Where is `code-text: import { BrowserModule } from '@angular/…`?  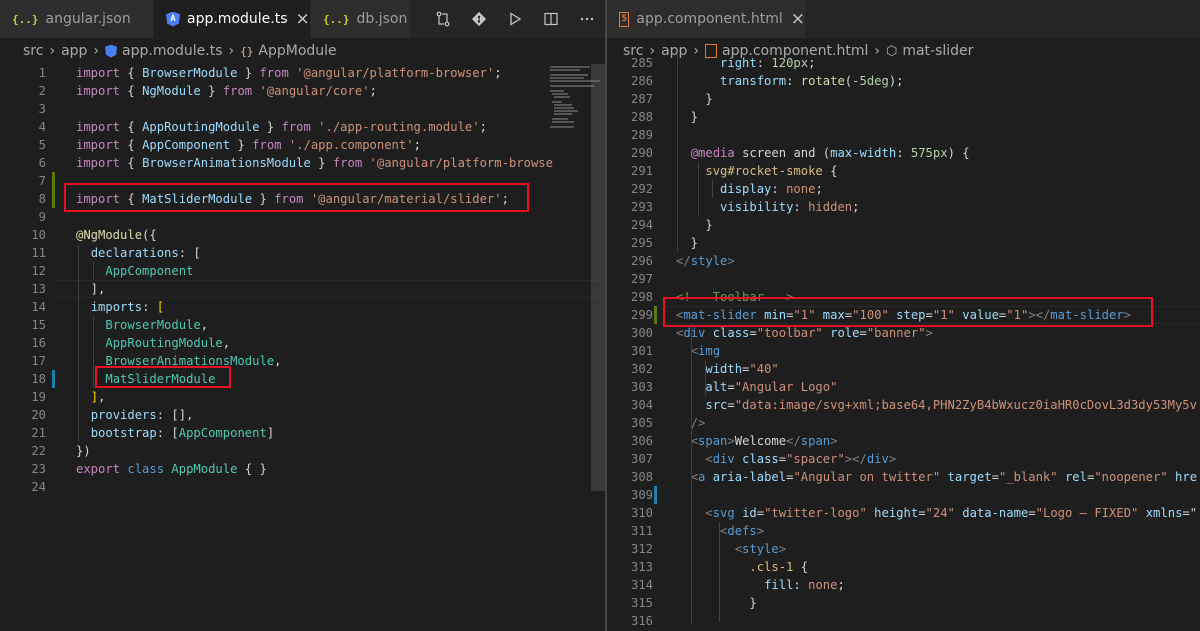 code-text: import { BrowserModule } from '@angular/… is located at coordinates (289, 73).